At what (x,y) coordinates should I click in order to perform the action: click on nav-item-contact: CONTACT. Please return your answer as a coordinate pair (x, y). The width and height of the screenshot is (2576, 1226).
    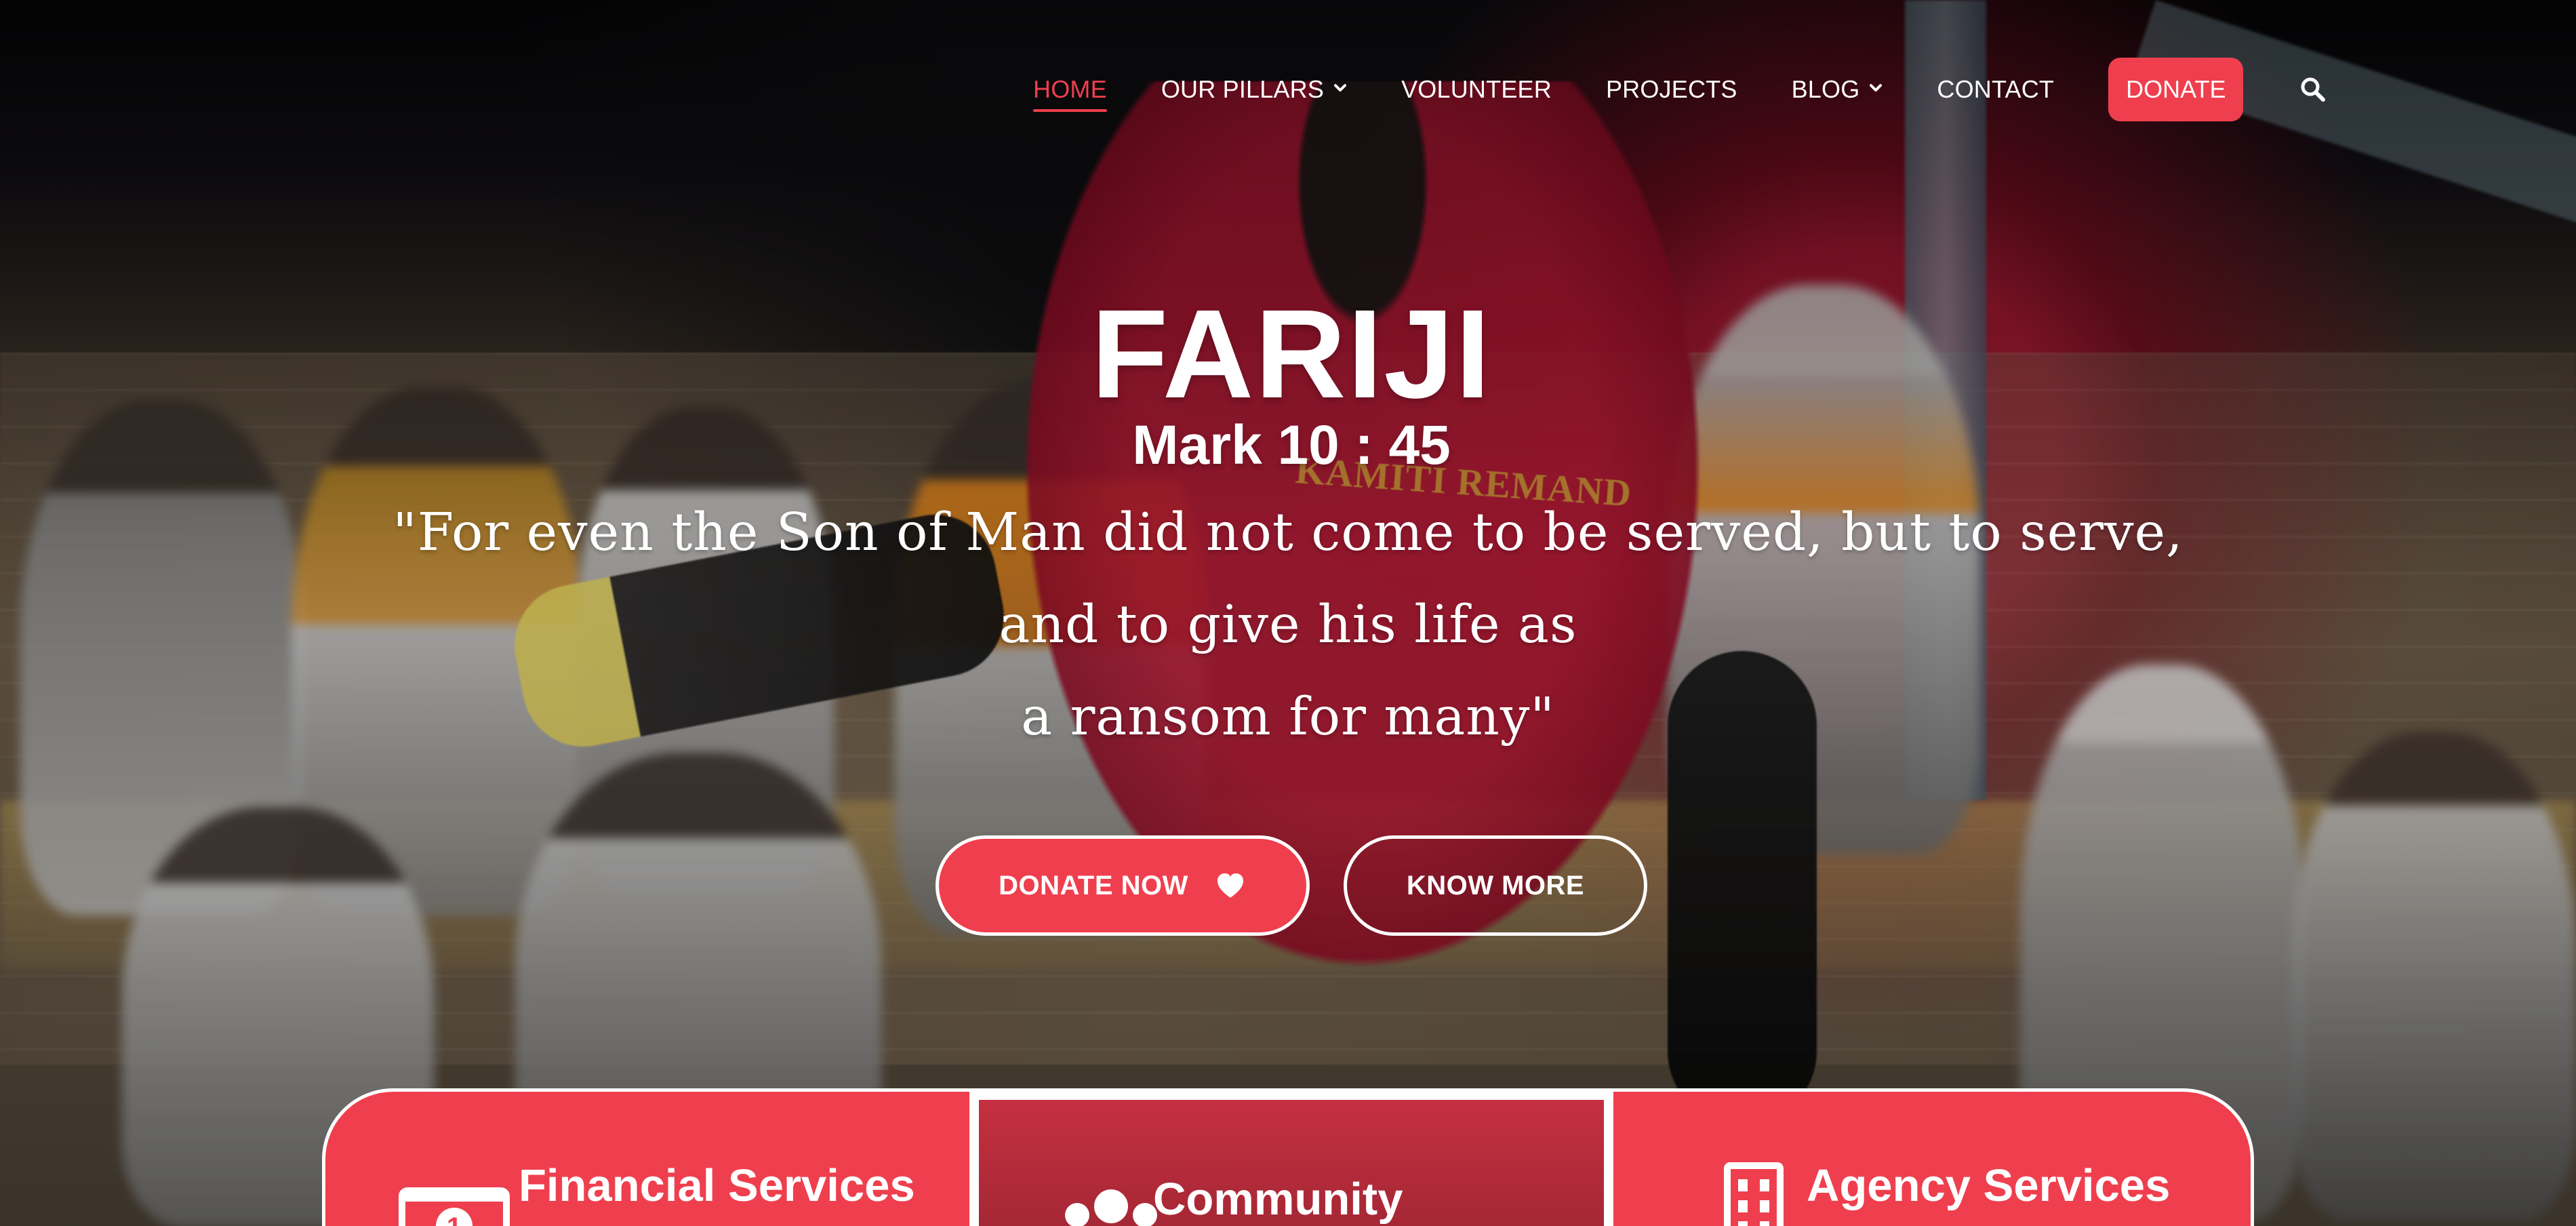
    Looking at the image, I should click on (1995, 89).